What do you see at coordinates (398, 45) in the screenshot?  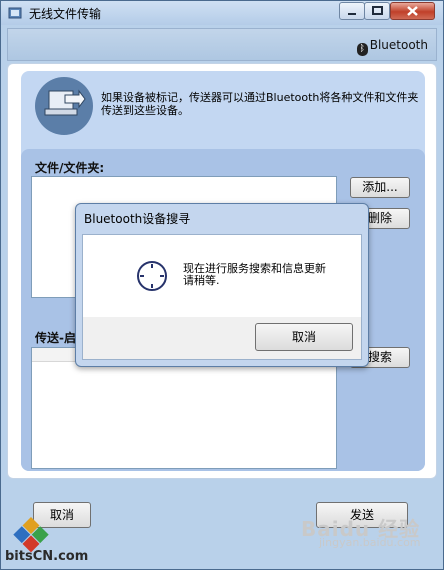 I see `brand-text: Bluetooth` at bounding box center [398, 45].